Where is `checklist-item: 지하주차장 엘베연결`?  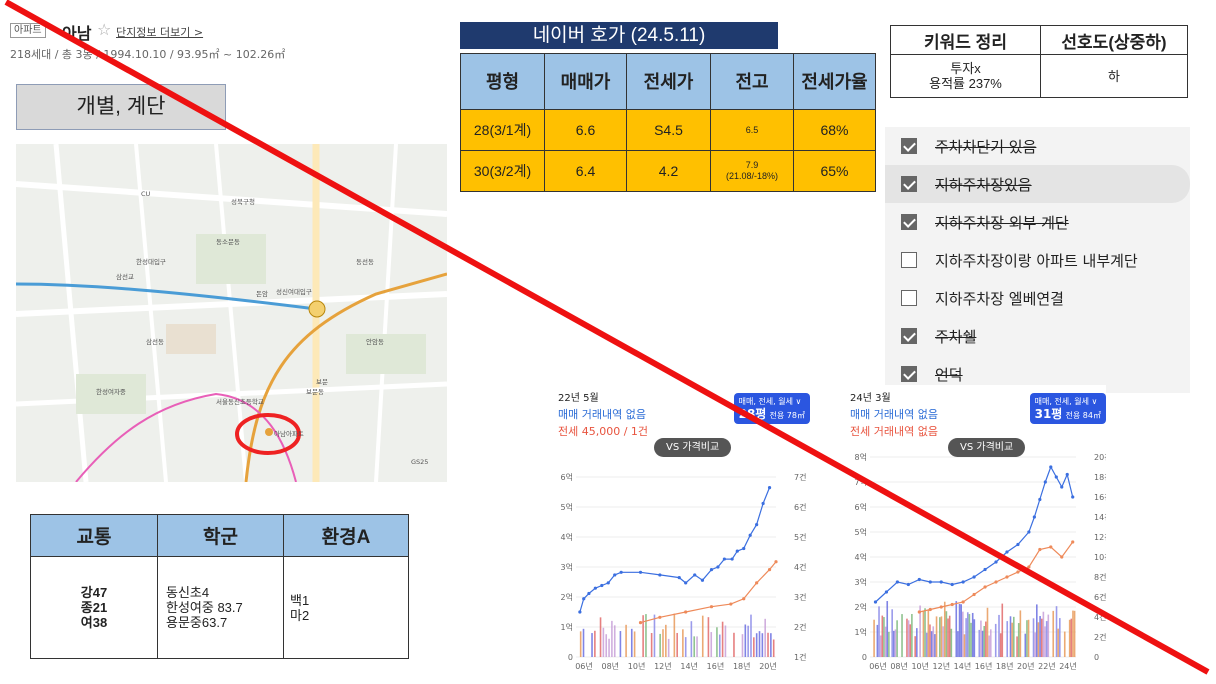 checklist-item: 지하주차장 엘베연결 is located at coordinates (1037, 298).